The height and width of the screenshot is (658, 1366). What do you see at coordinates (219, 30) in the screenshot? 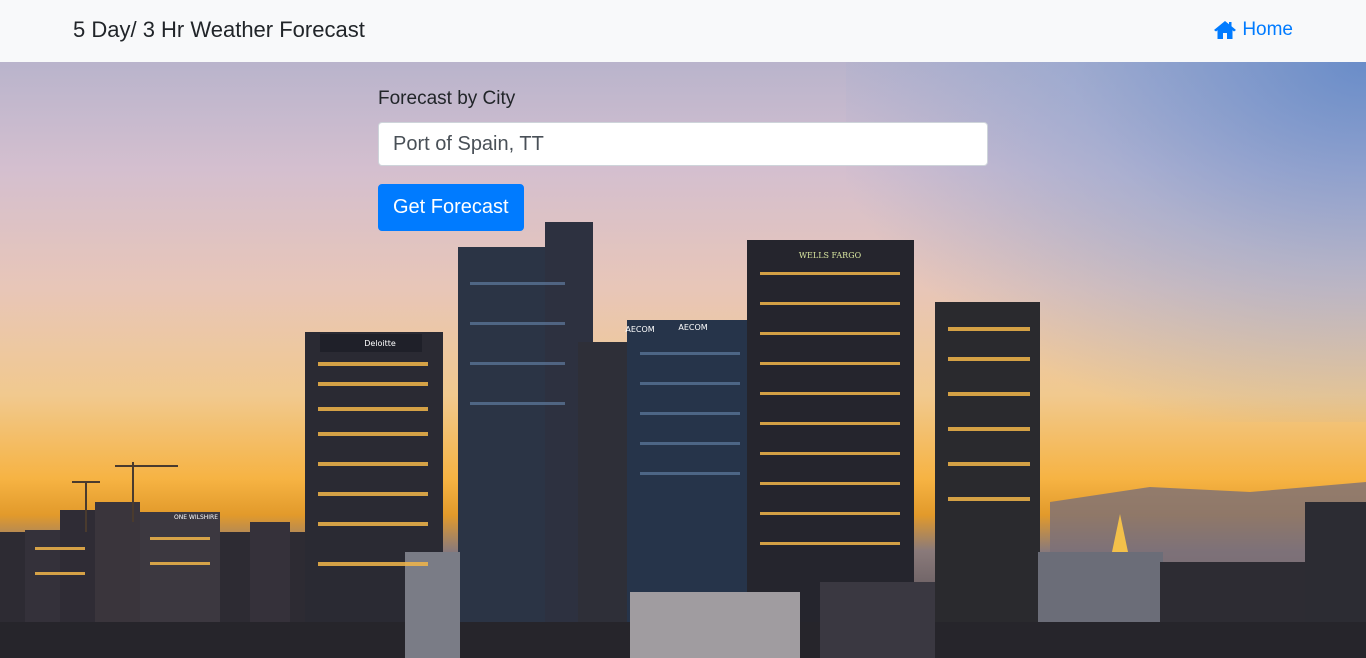
I see `navbar-brand: 5 Day/ 3 Hr Weather Forecast` at bounding box center [219, 30].